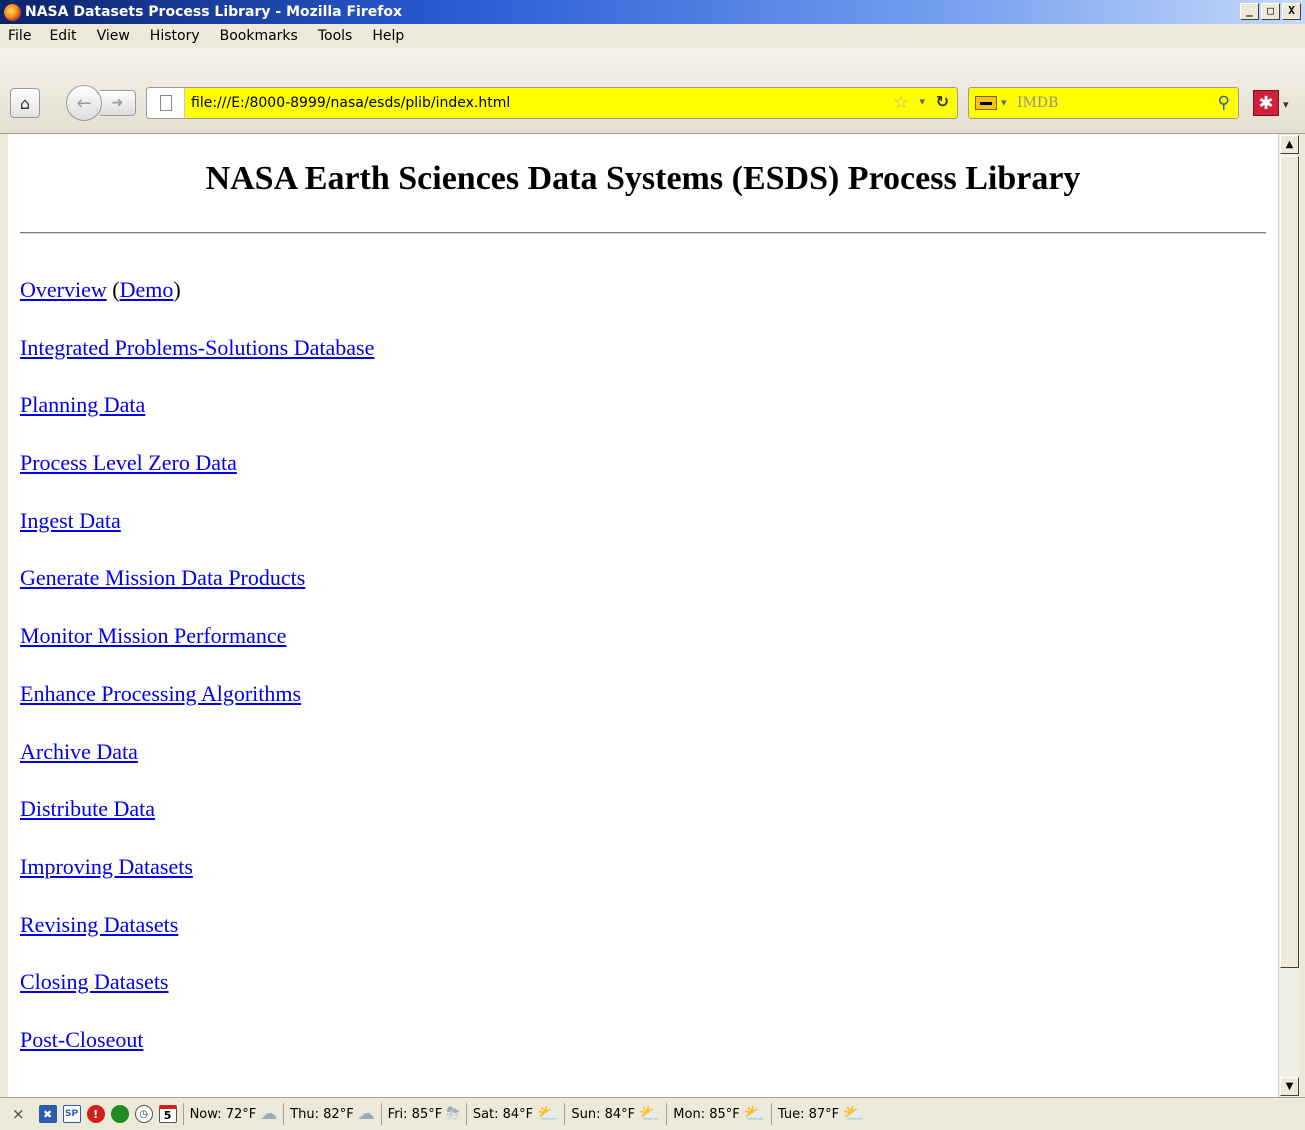  Describe the element at coordinates (259, 36) in the screenshot. I see `menu-bookmarks: Bookmarks` at that location.